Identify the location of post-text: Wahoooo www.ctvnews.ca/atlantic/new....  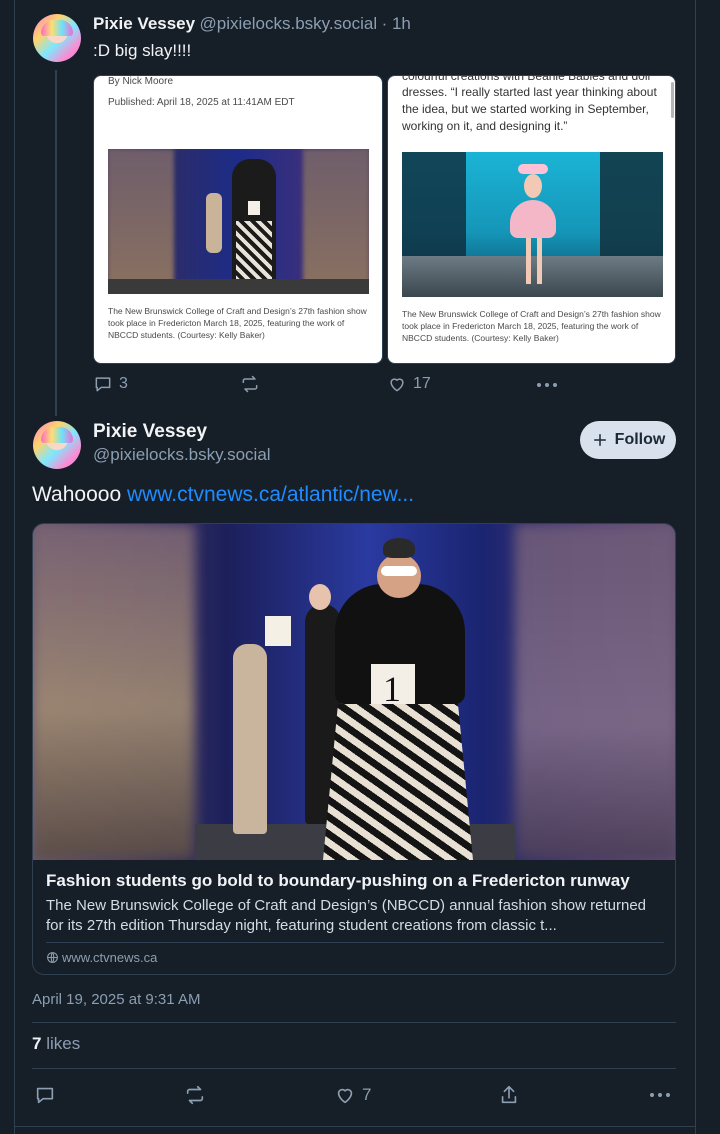
(223, 495).